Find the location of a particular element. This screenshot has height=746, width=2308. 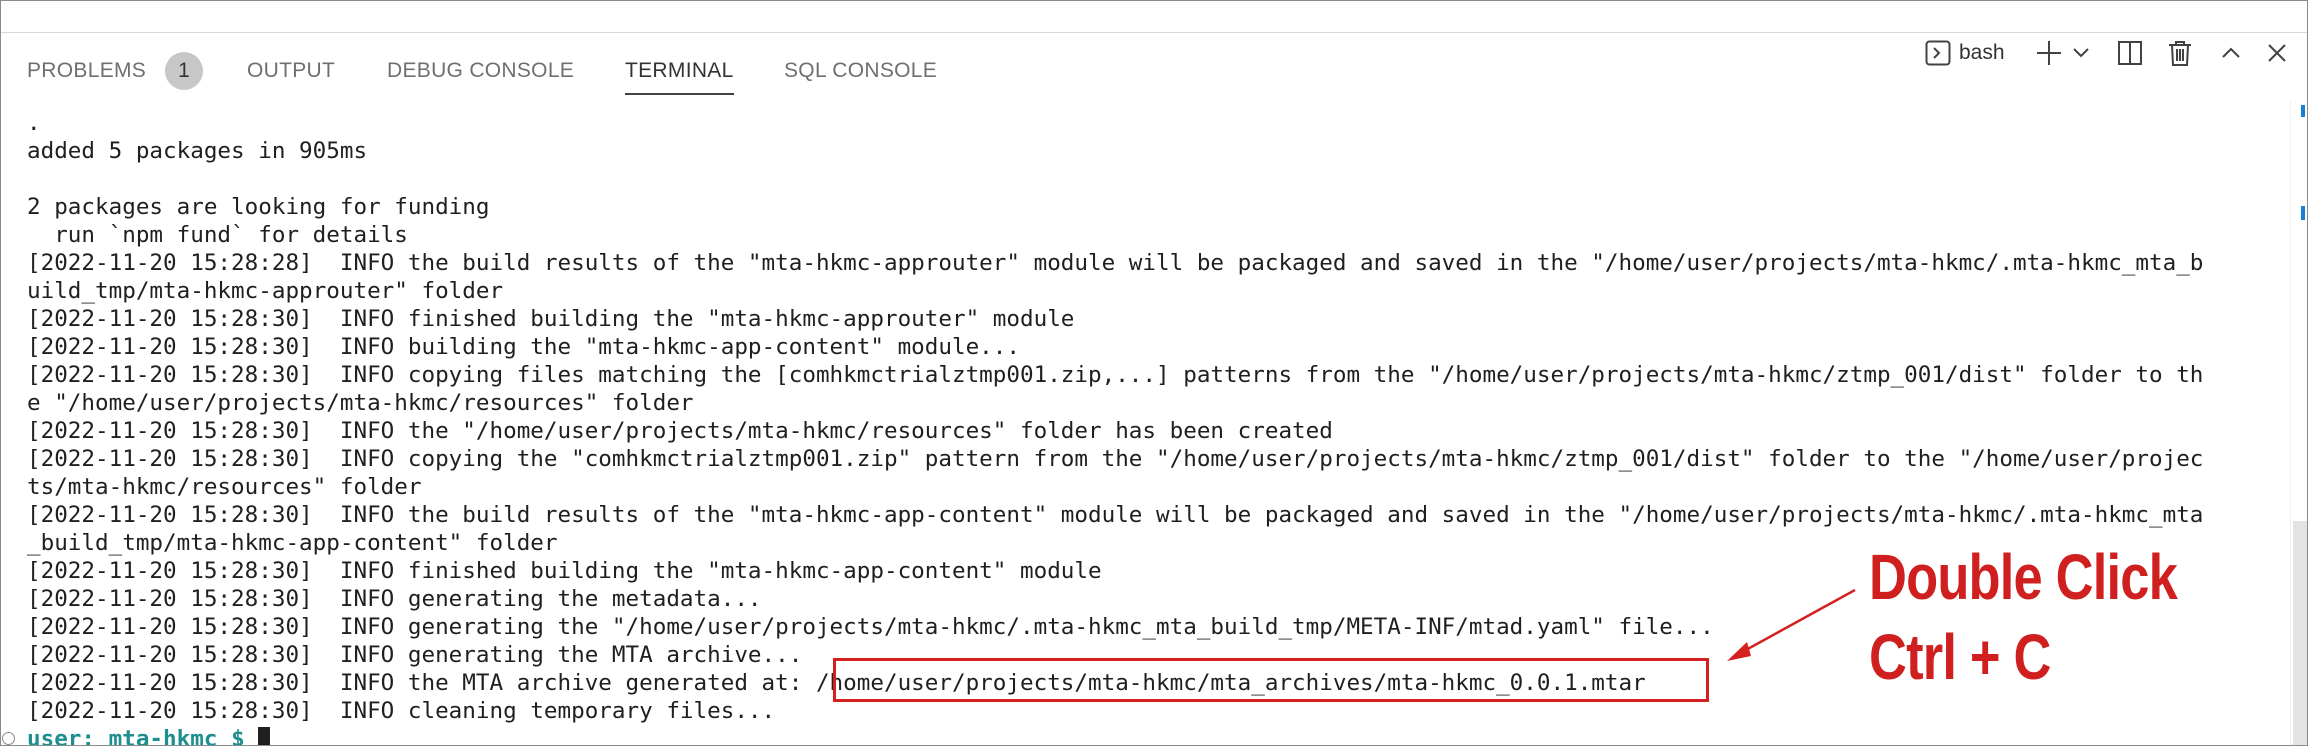

tab-terminal: TERMINAL is located at coordinates (679, 77).